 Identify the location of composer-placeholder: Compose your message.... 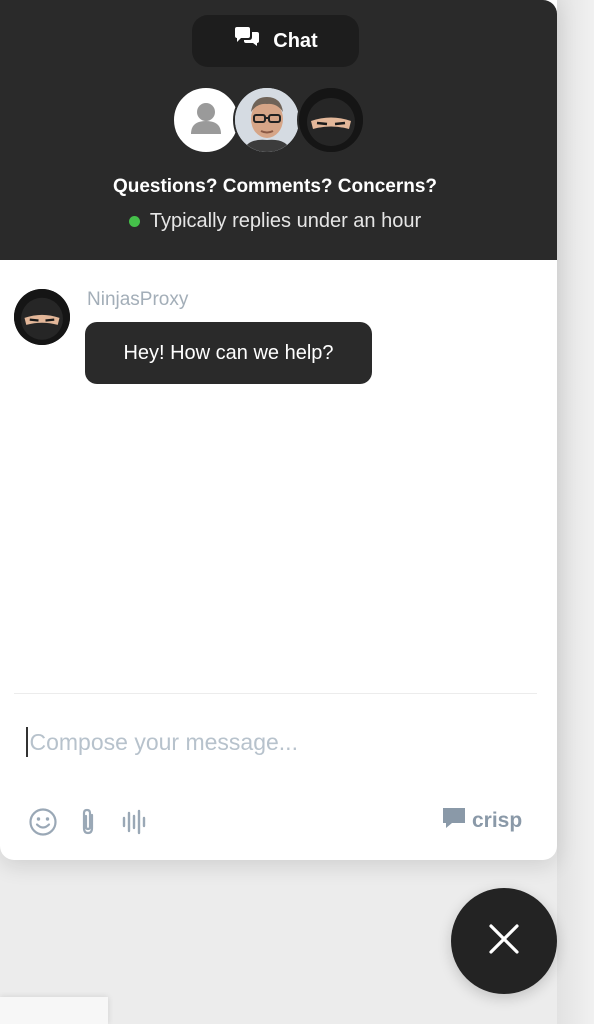
(163, 741).